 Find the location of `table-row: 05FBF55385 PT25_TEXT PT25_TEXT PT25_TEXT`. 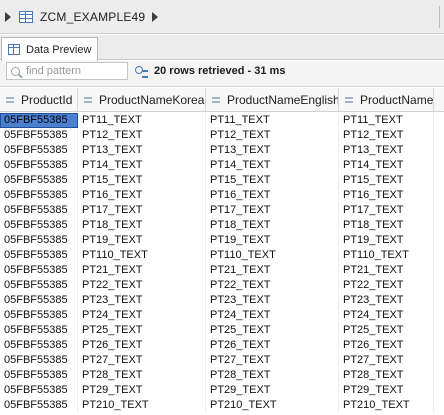

table-row: 05FBF55385 PT25_TEXT PT25_TEXT PT25_TEXT is located at coordinates (222, 330).